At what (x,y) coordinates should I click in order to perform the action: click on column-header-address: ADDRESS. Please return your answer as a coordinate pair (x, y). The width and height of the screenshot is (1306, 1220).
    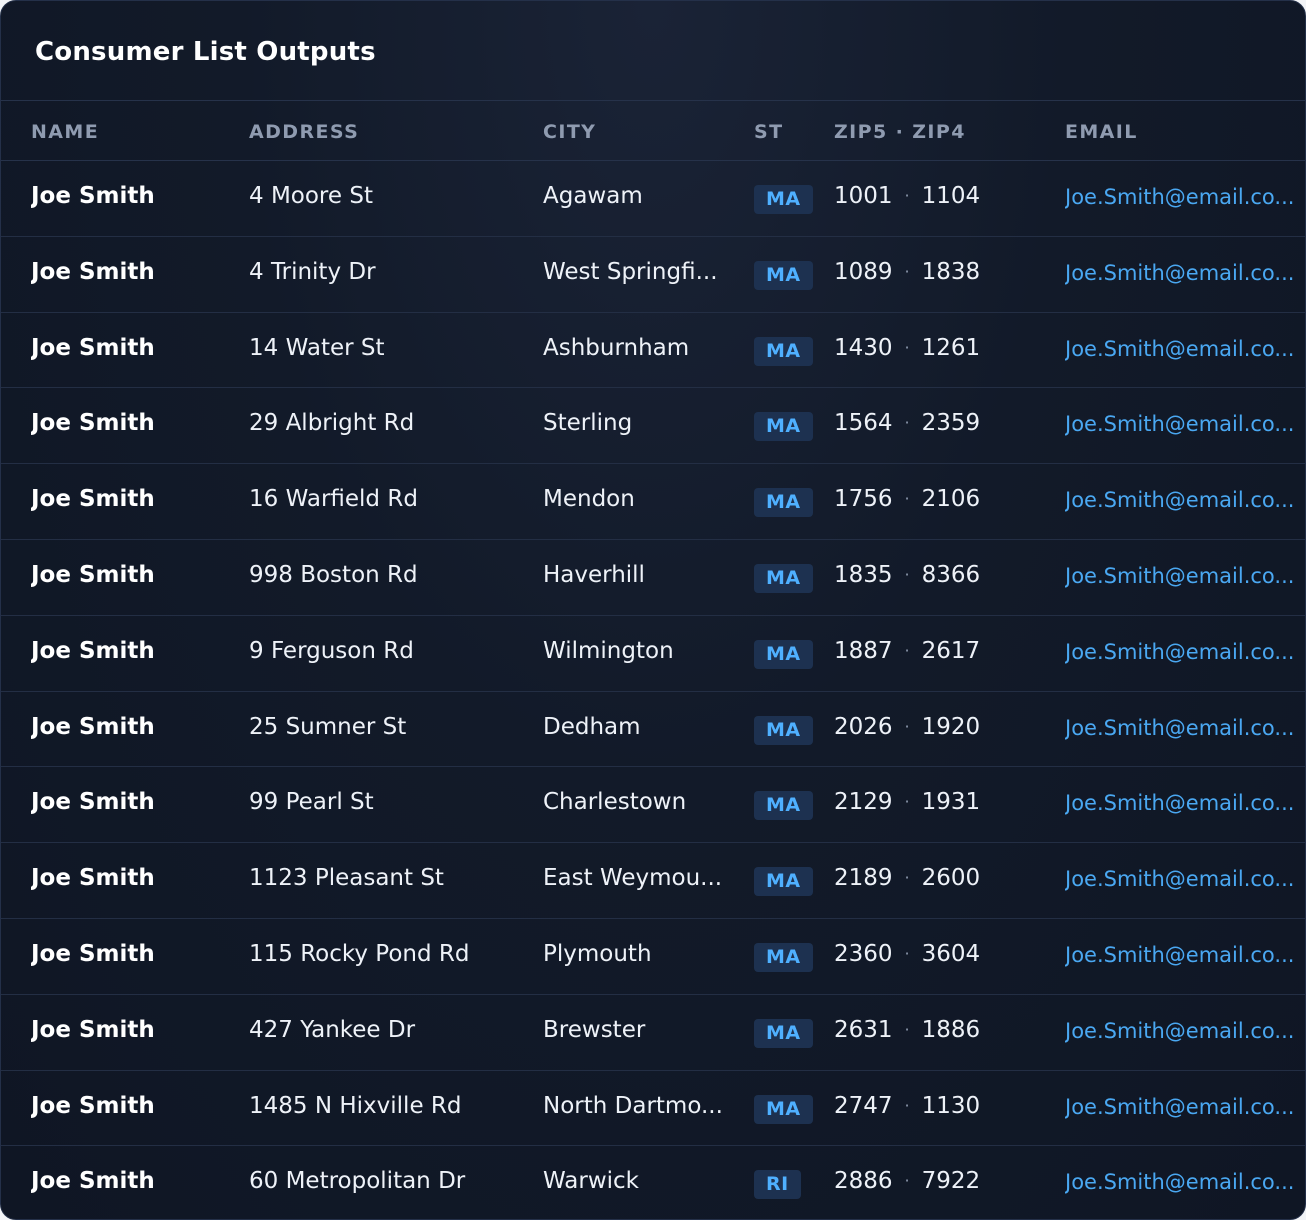
    Looking at the image, I should click on (304, 132).